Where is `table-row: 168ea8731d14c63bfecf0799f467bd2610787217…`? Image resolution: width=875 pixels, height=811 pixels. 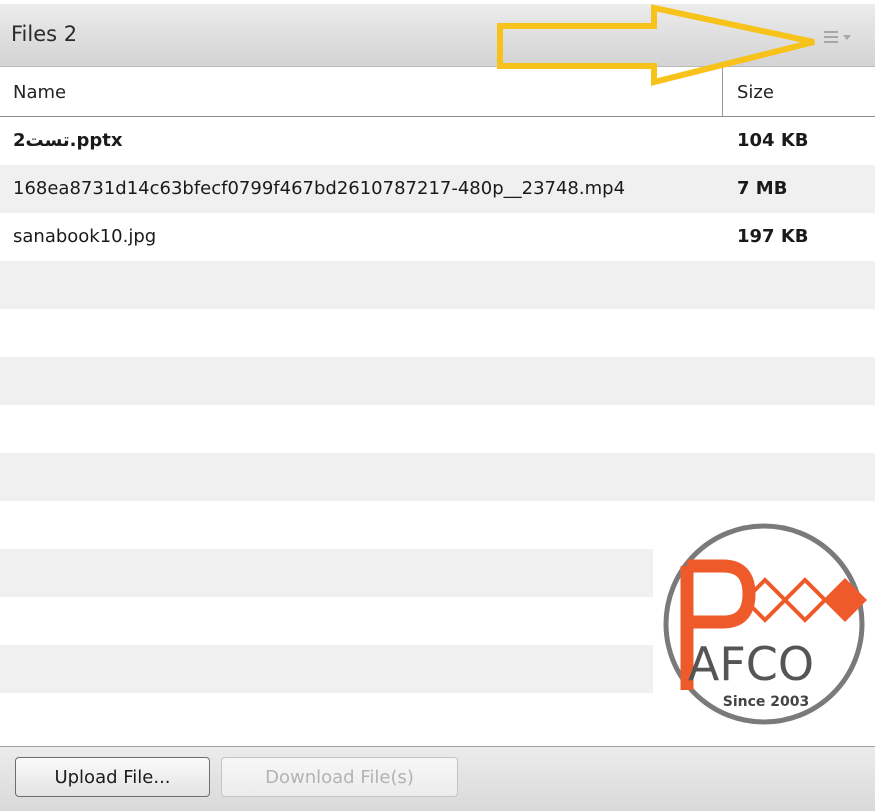
table-row: 168ea8731d14c63bfecf0799f467bd2610787217… is located at coordinates (437, 189).